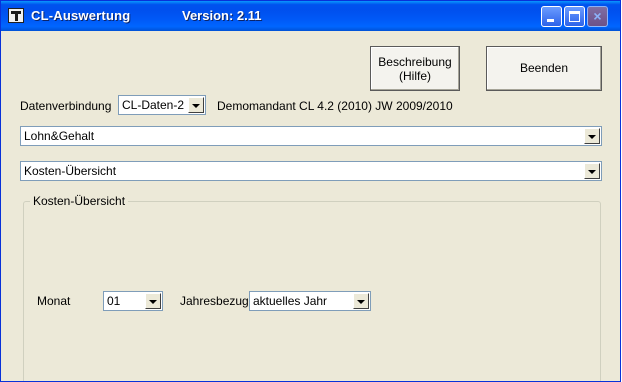  What do you see at coordinates (310, 16) in the screenshot?
I see `title-bar: CL-Auswertung Version: 2.11 ×` at bounding box center [310, 16].